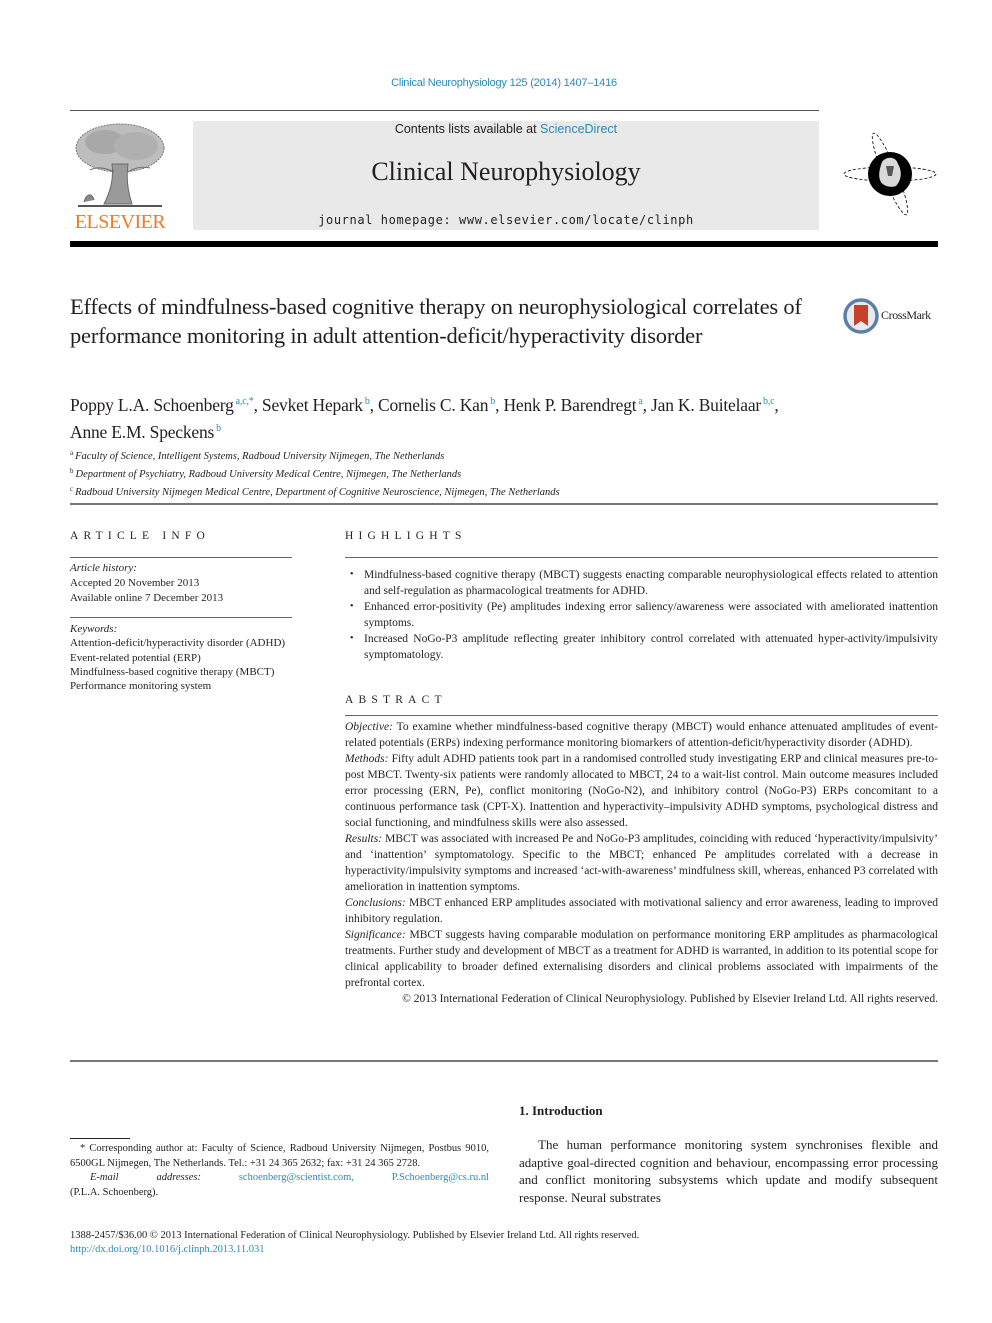 Image resolution: width=992 pixels, height=1323 pixels. I want to click on affiliation-key: a, so click(72, 453).